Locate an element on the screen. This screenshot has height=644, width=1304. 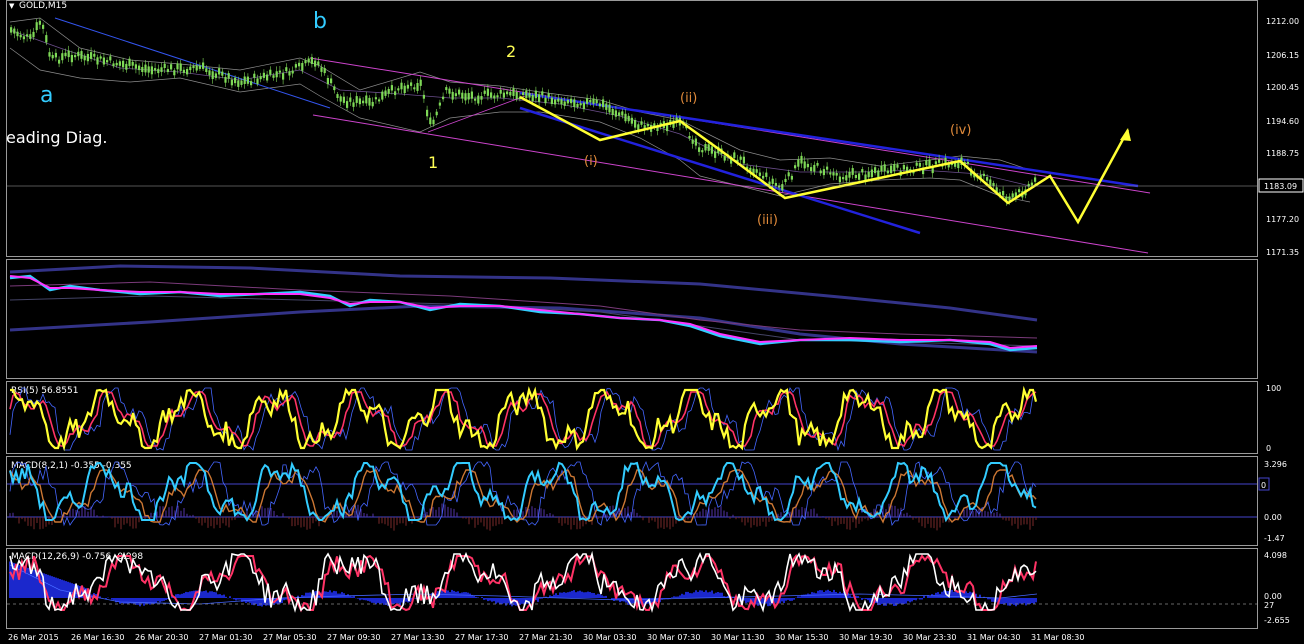
wave-label-2: 2 is located at coordinates (511, 51).